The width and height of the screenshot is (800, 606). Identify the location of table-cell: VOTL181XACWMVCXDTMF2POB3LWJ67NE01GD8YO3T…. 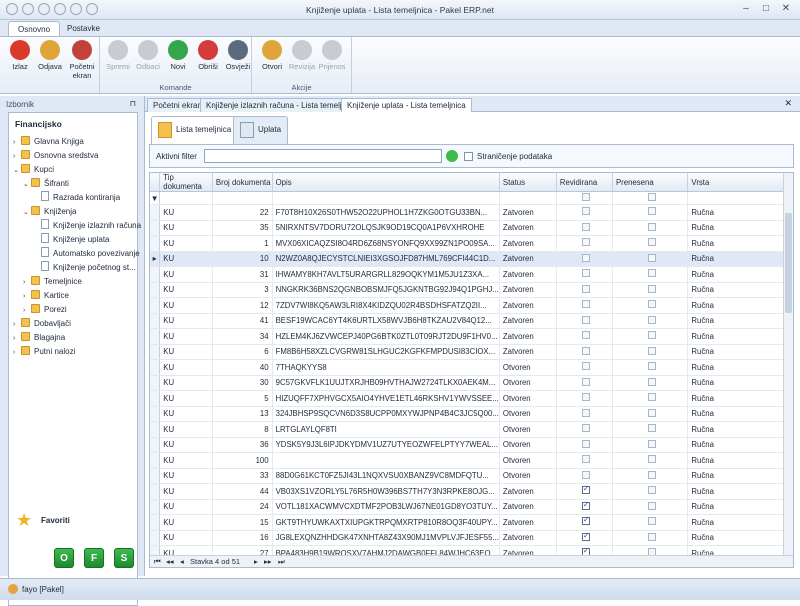
(386, 507).